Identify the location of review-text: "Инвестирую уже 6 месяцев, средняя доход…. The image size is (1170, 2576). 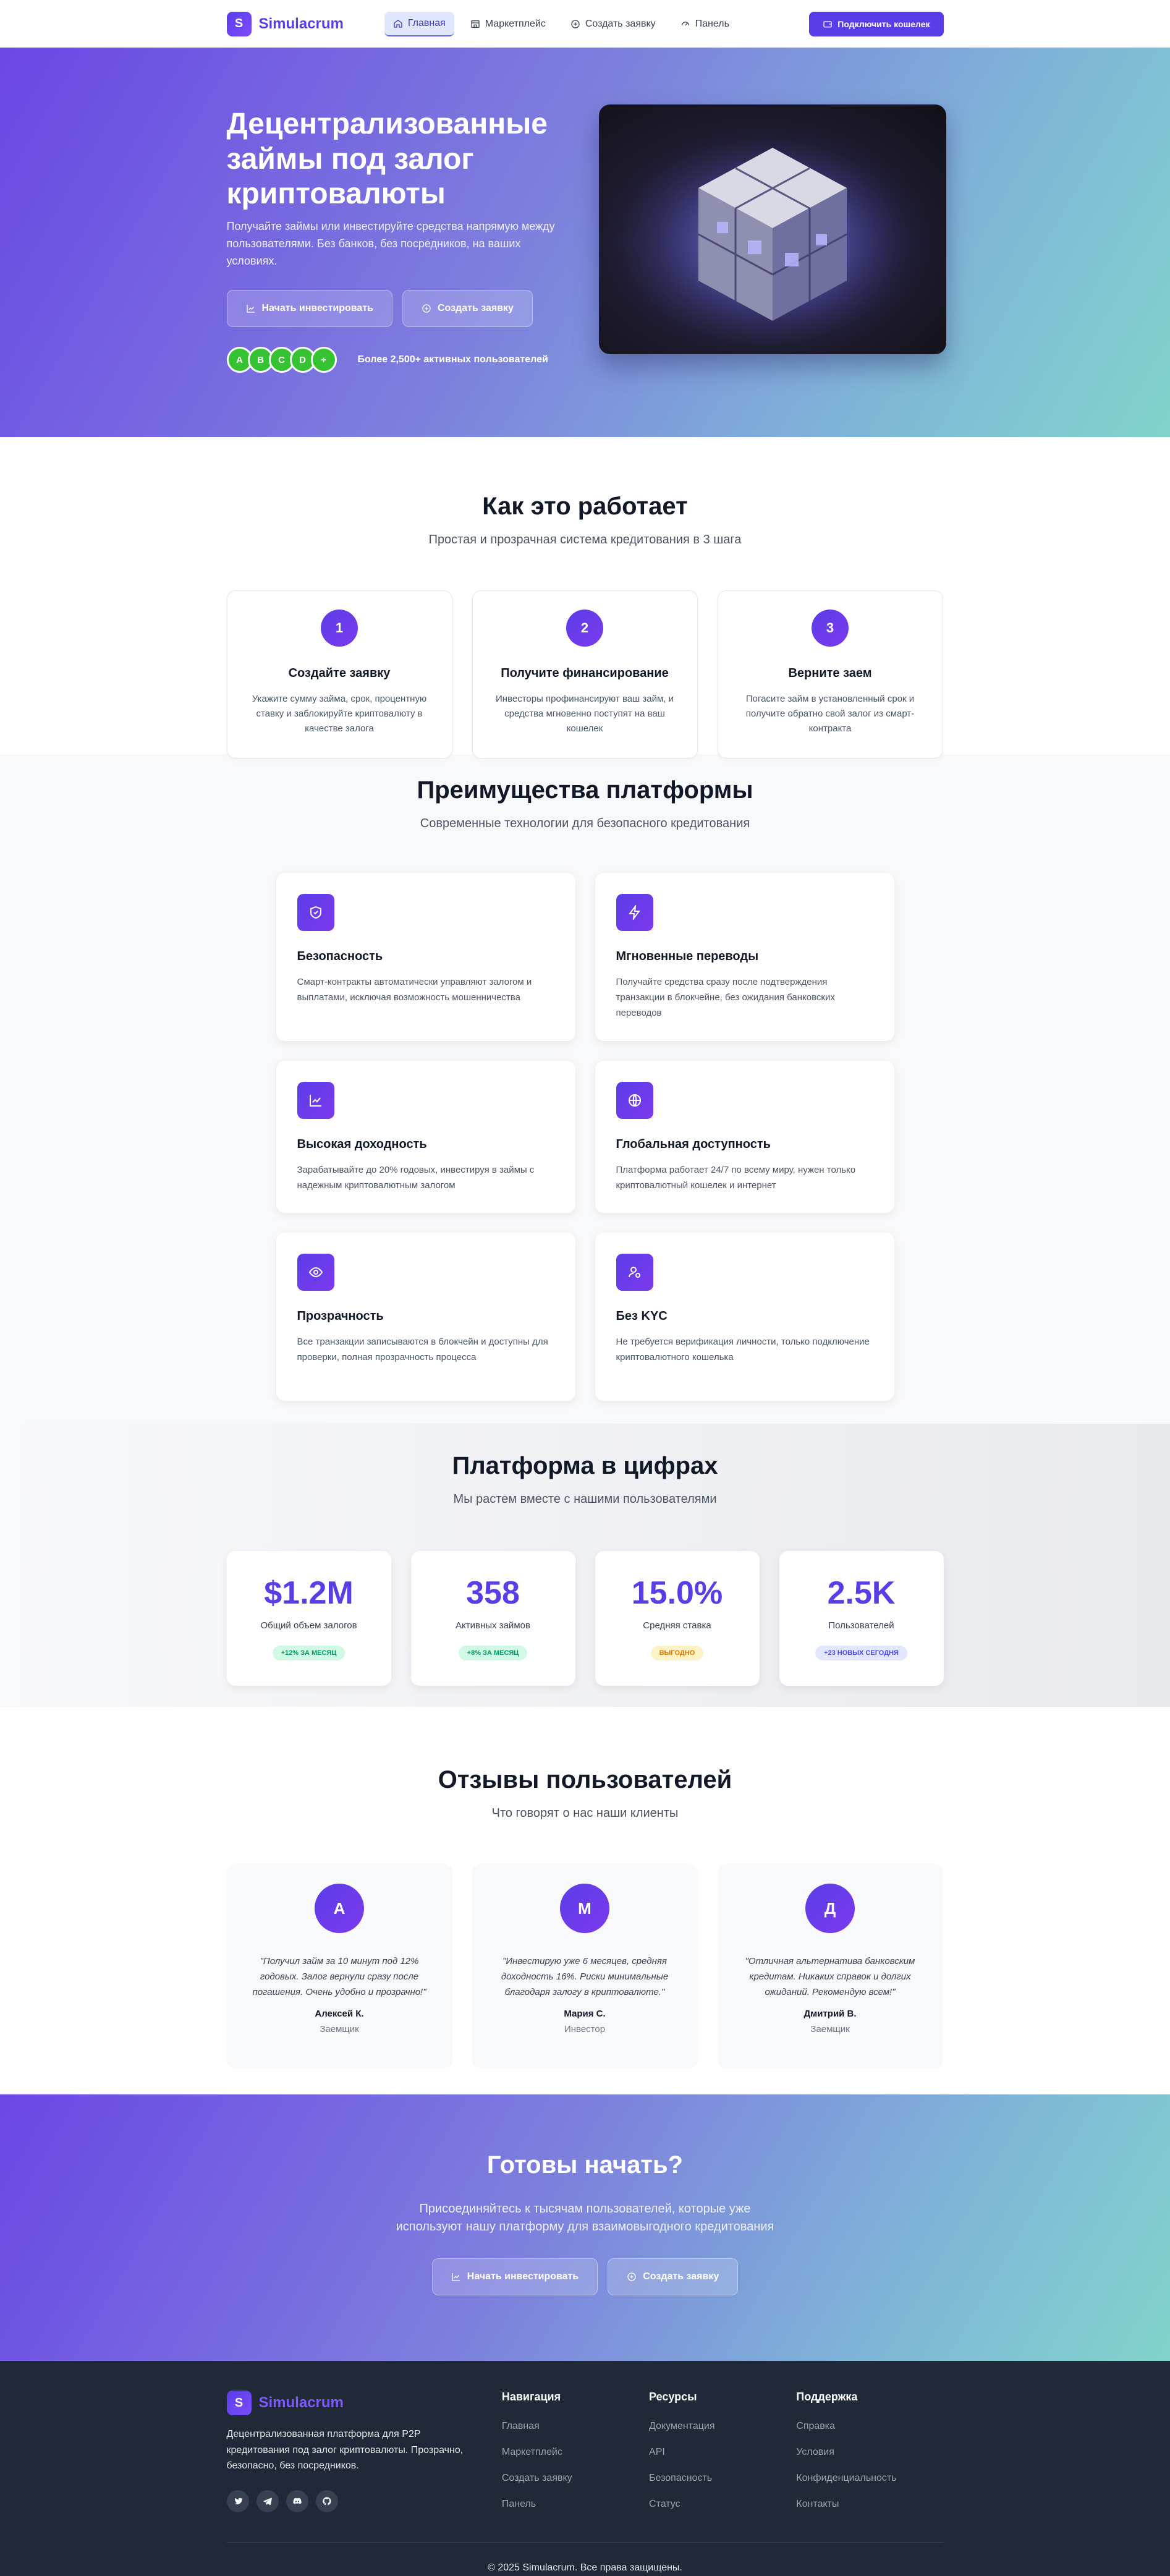
(585, 1976).